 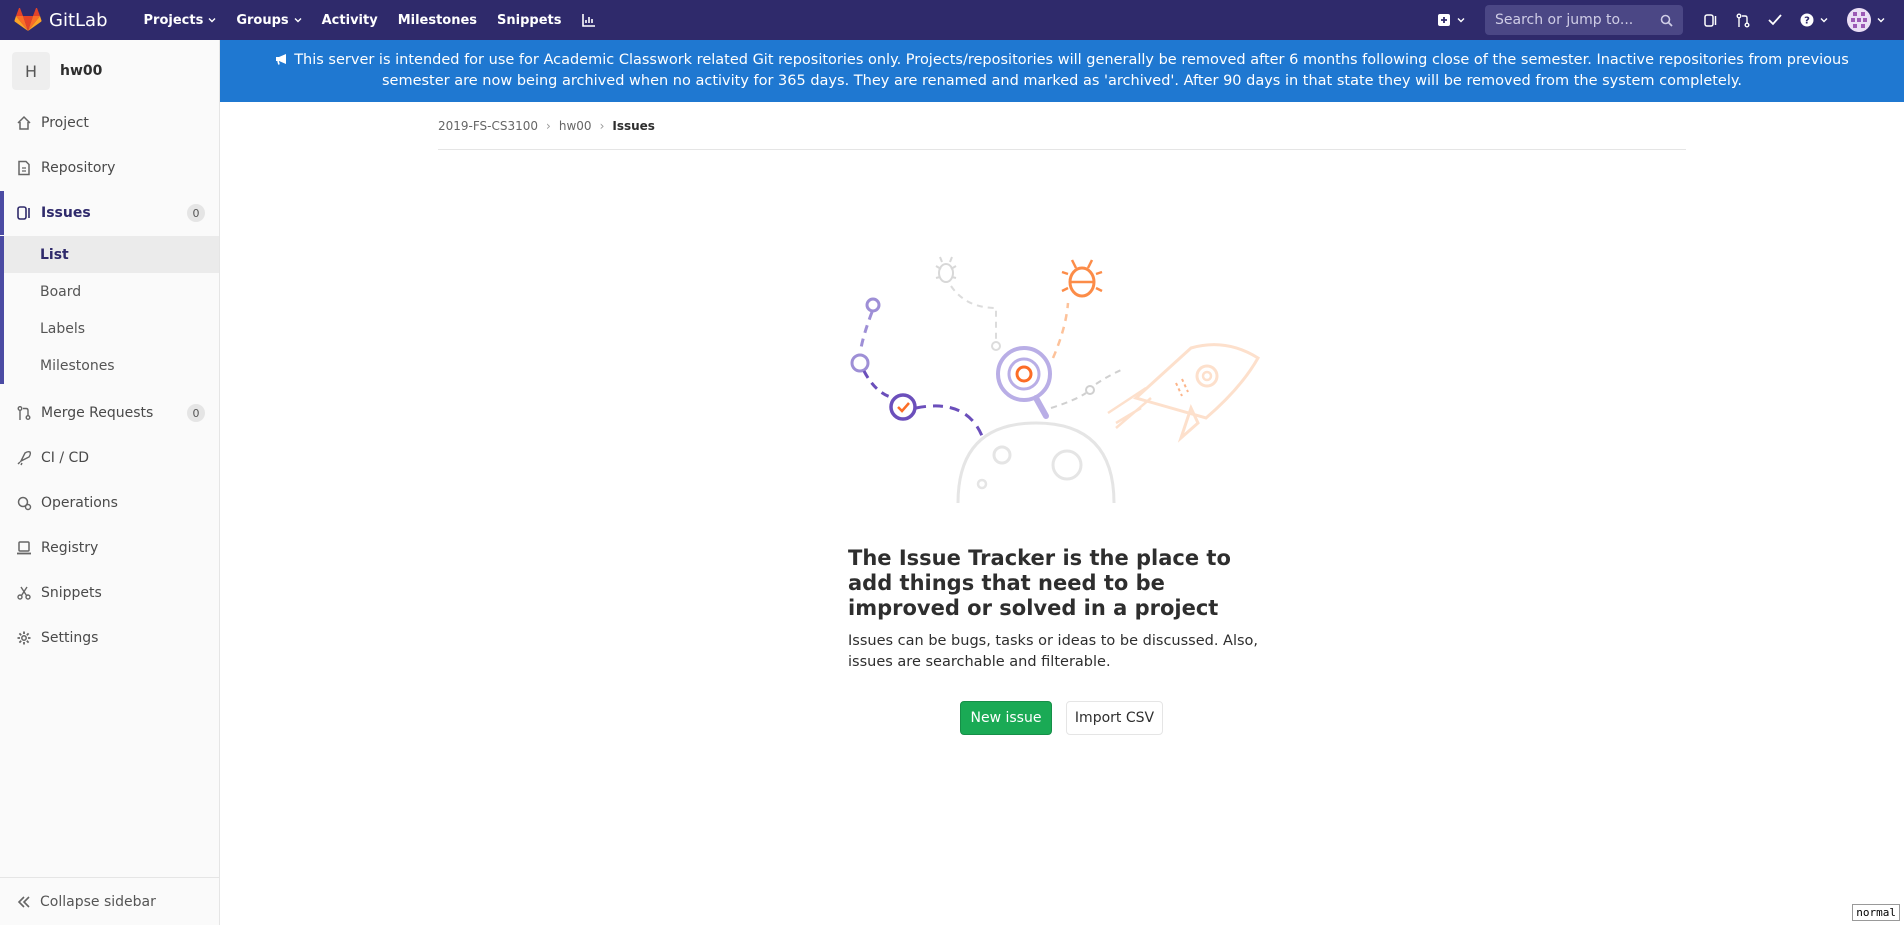 What do you see at coordinates (78, 20) in the screenshot?
I see `brand-name: GitLab` at bounding box center [78, 20].